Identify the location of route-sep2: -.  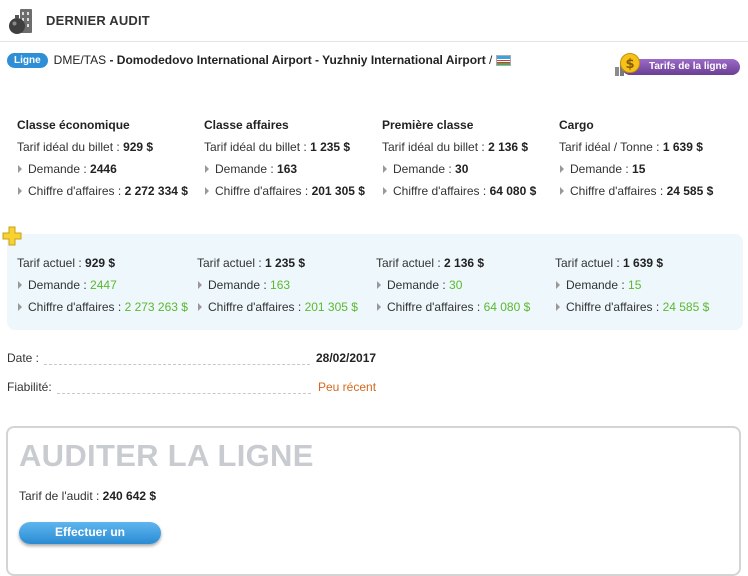
(317, 60).